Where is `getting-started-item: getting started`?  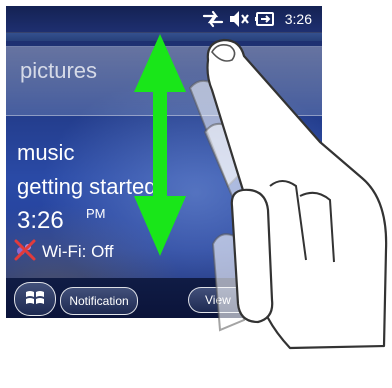
getting-started-item: getting started is located at coordinates (86, 187).